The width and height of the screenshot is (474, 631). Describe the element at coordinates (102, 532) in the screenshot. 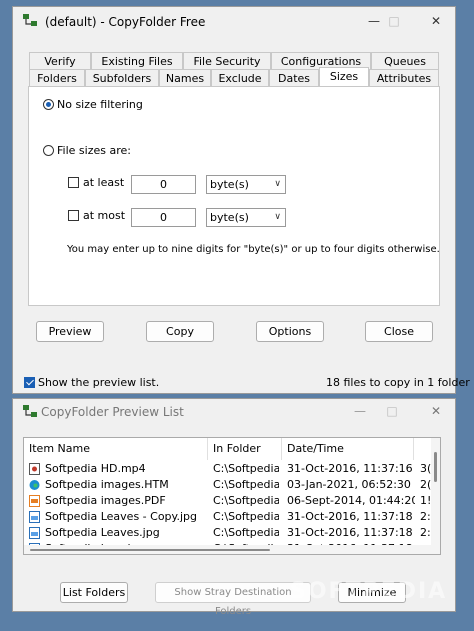

I see `file-name: Softpedia Leaves.jpg` at that location.